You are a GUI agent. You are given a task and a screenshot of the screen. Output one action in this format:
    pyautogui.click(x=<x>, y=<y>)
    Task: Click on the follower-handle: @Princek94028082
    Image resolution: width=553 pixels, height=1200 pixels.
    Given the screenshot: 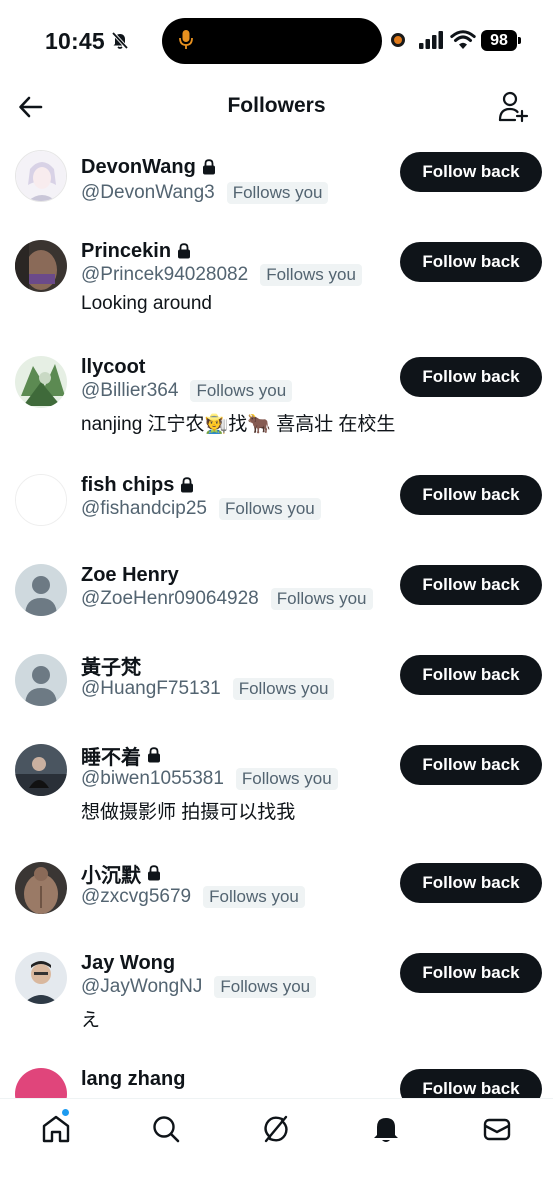 What is the action you would take?
    pyautogui.click(x=165, y=274)
    